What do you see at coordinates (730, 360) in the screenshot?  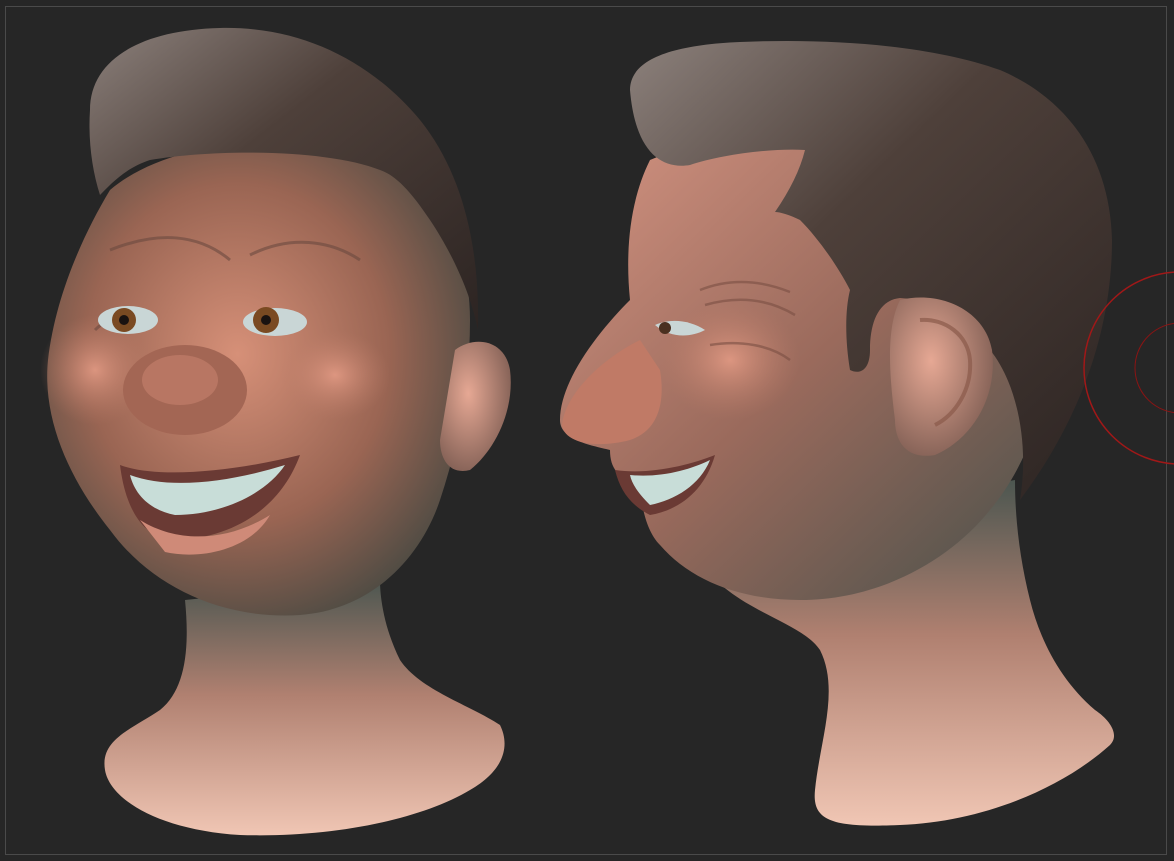 I see `side-cheek` at bounding box center [730, 360].